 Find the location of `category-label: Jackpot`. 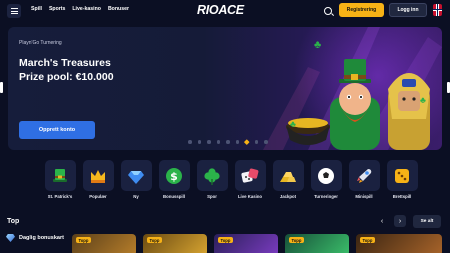

category-label: Jackpot is located at coordinates (288, 196).